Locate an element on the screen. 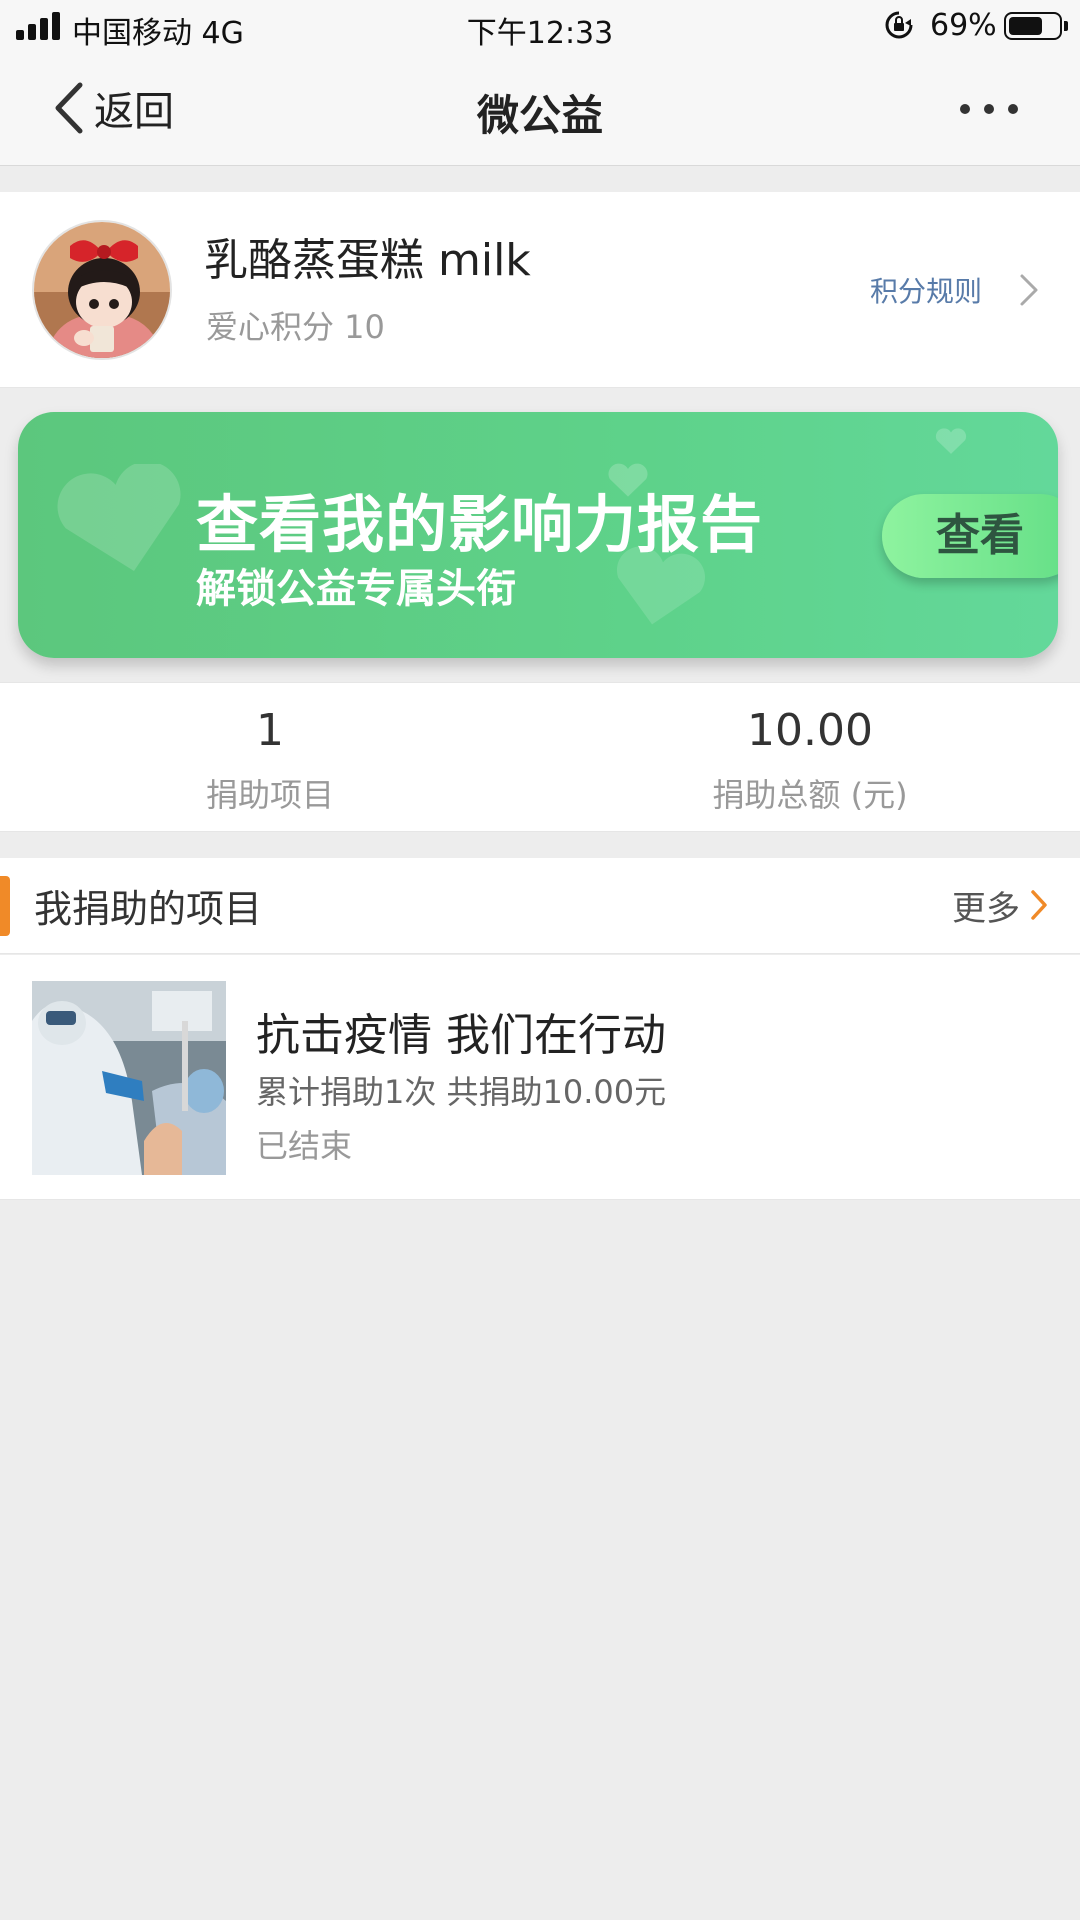 Image resolution: width=1080 pixels, height=1920 pixels. banner-subtitle: 解锁公益专属头衔 is located at coordinates (356, 589).